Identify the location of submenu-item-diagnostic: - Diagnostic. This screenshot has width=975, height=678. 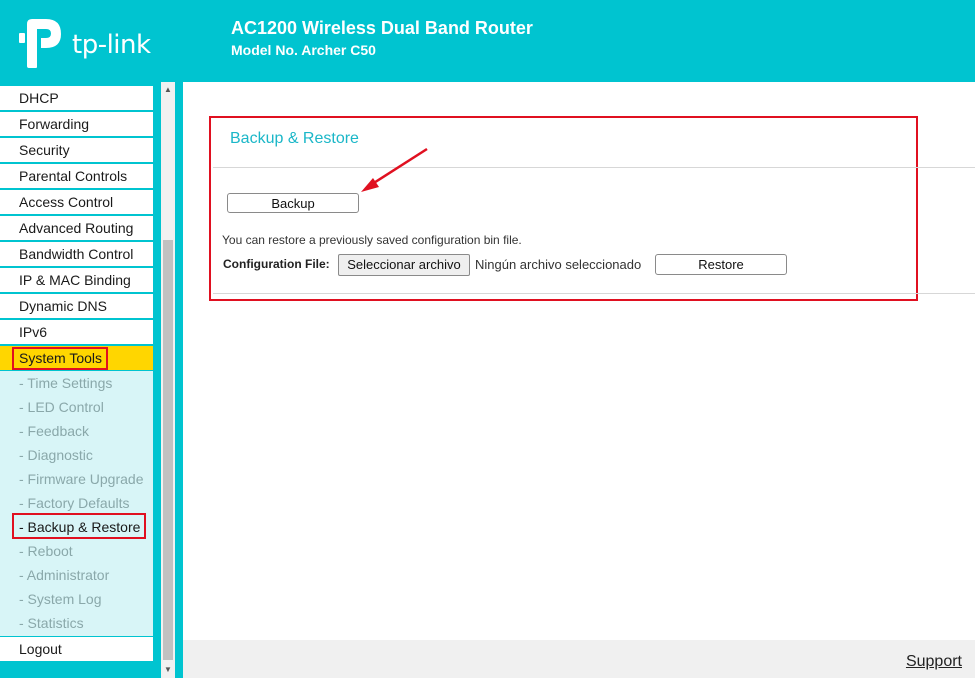
(76, 455).